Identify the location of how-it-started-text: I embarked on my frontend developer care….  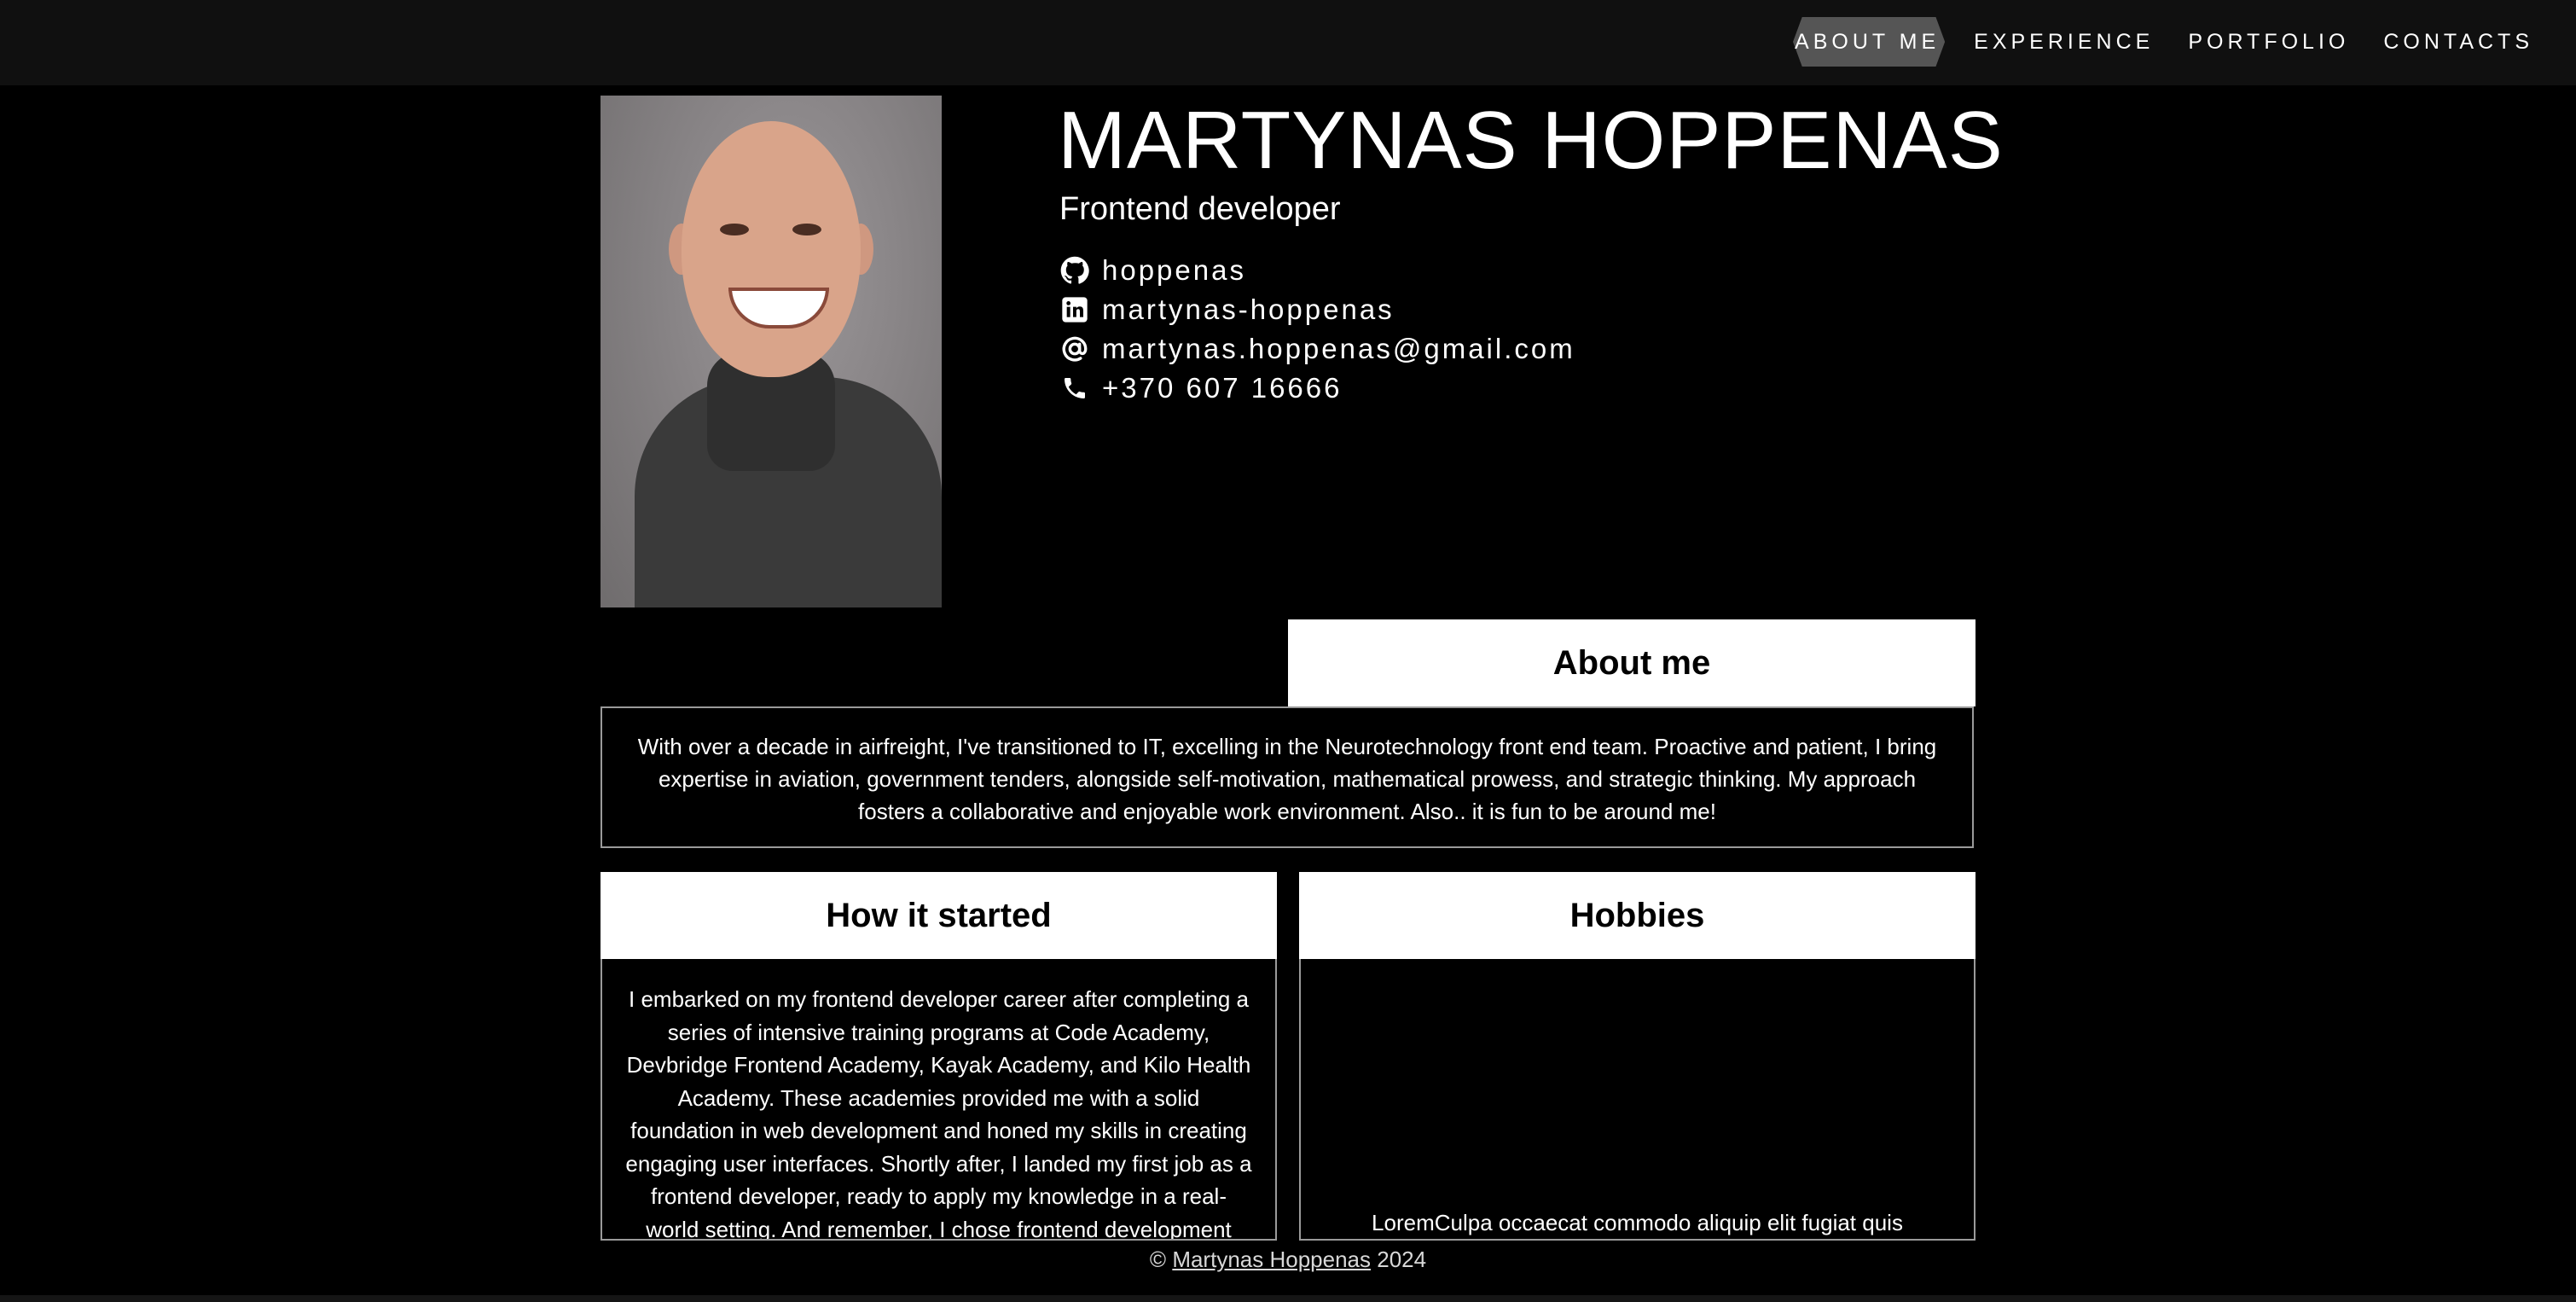
(938, 1100).